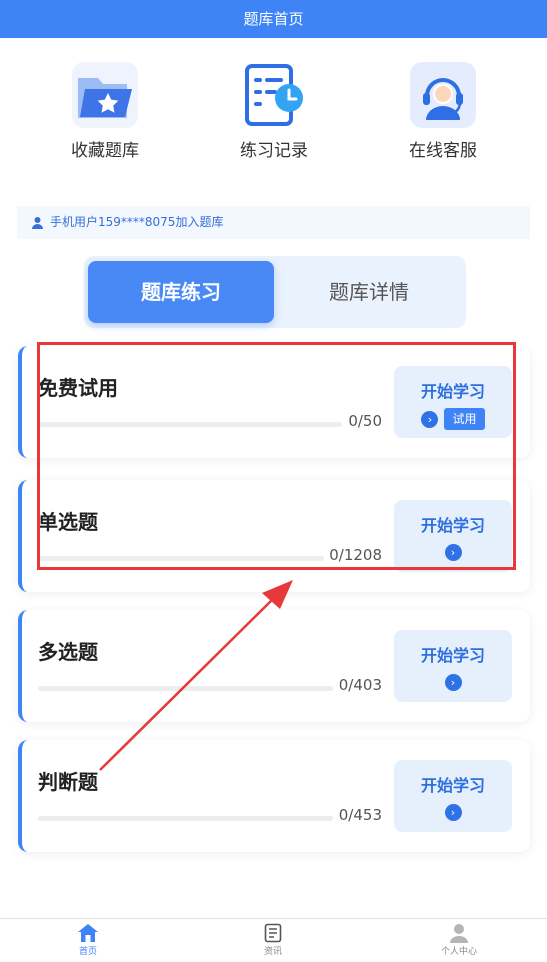  I want to click on card-title: 判断题, so click(68, 782).